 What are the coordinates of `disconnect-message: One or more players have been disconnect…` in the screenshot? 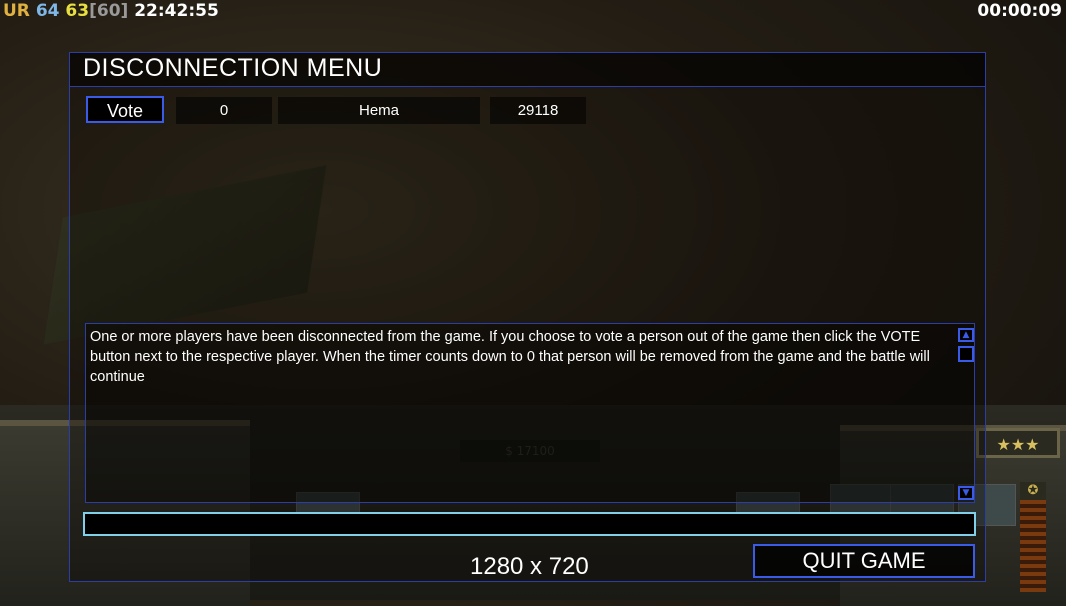 It's located at (510, 357).